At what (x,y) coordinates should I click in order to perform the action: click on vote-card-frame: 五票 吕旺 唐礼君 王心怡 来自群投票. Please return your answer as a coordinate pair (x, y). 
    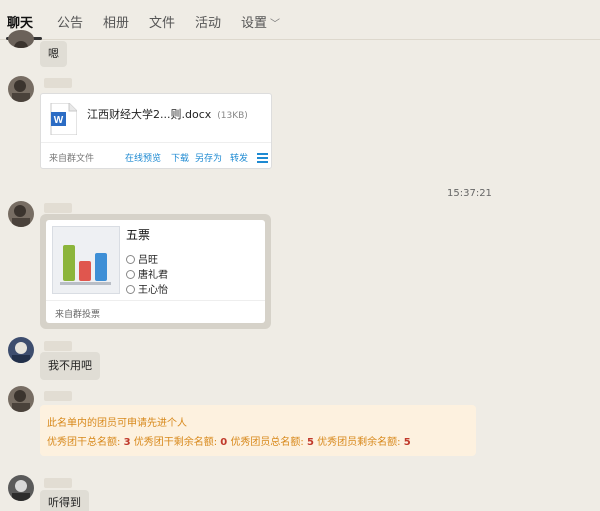
    Looking at the image, I should click on (155, 271).